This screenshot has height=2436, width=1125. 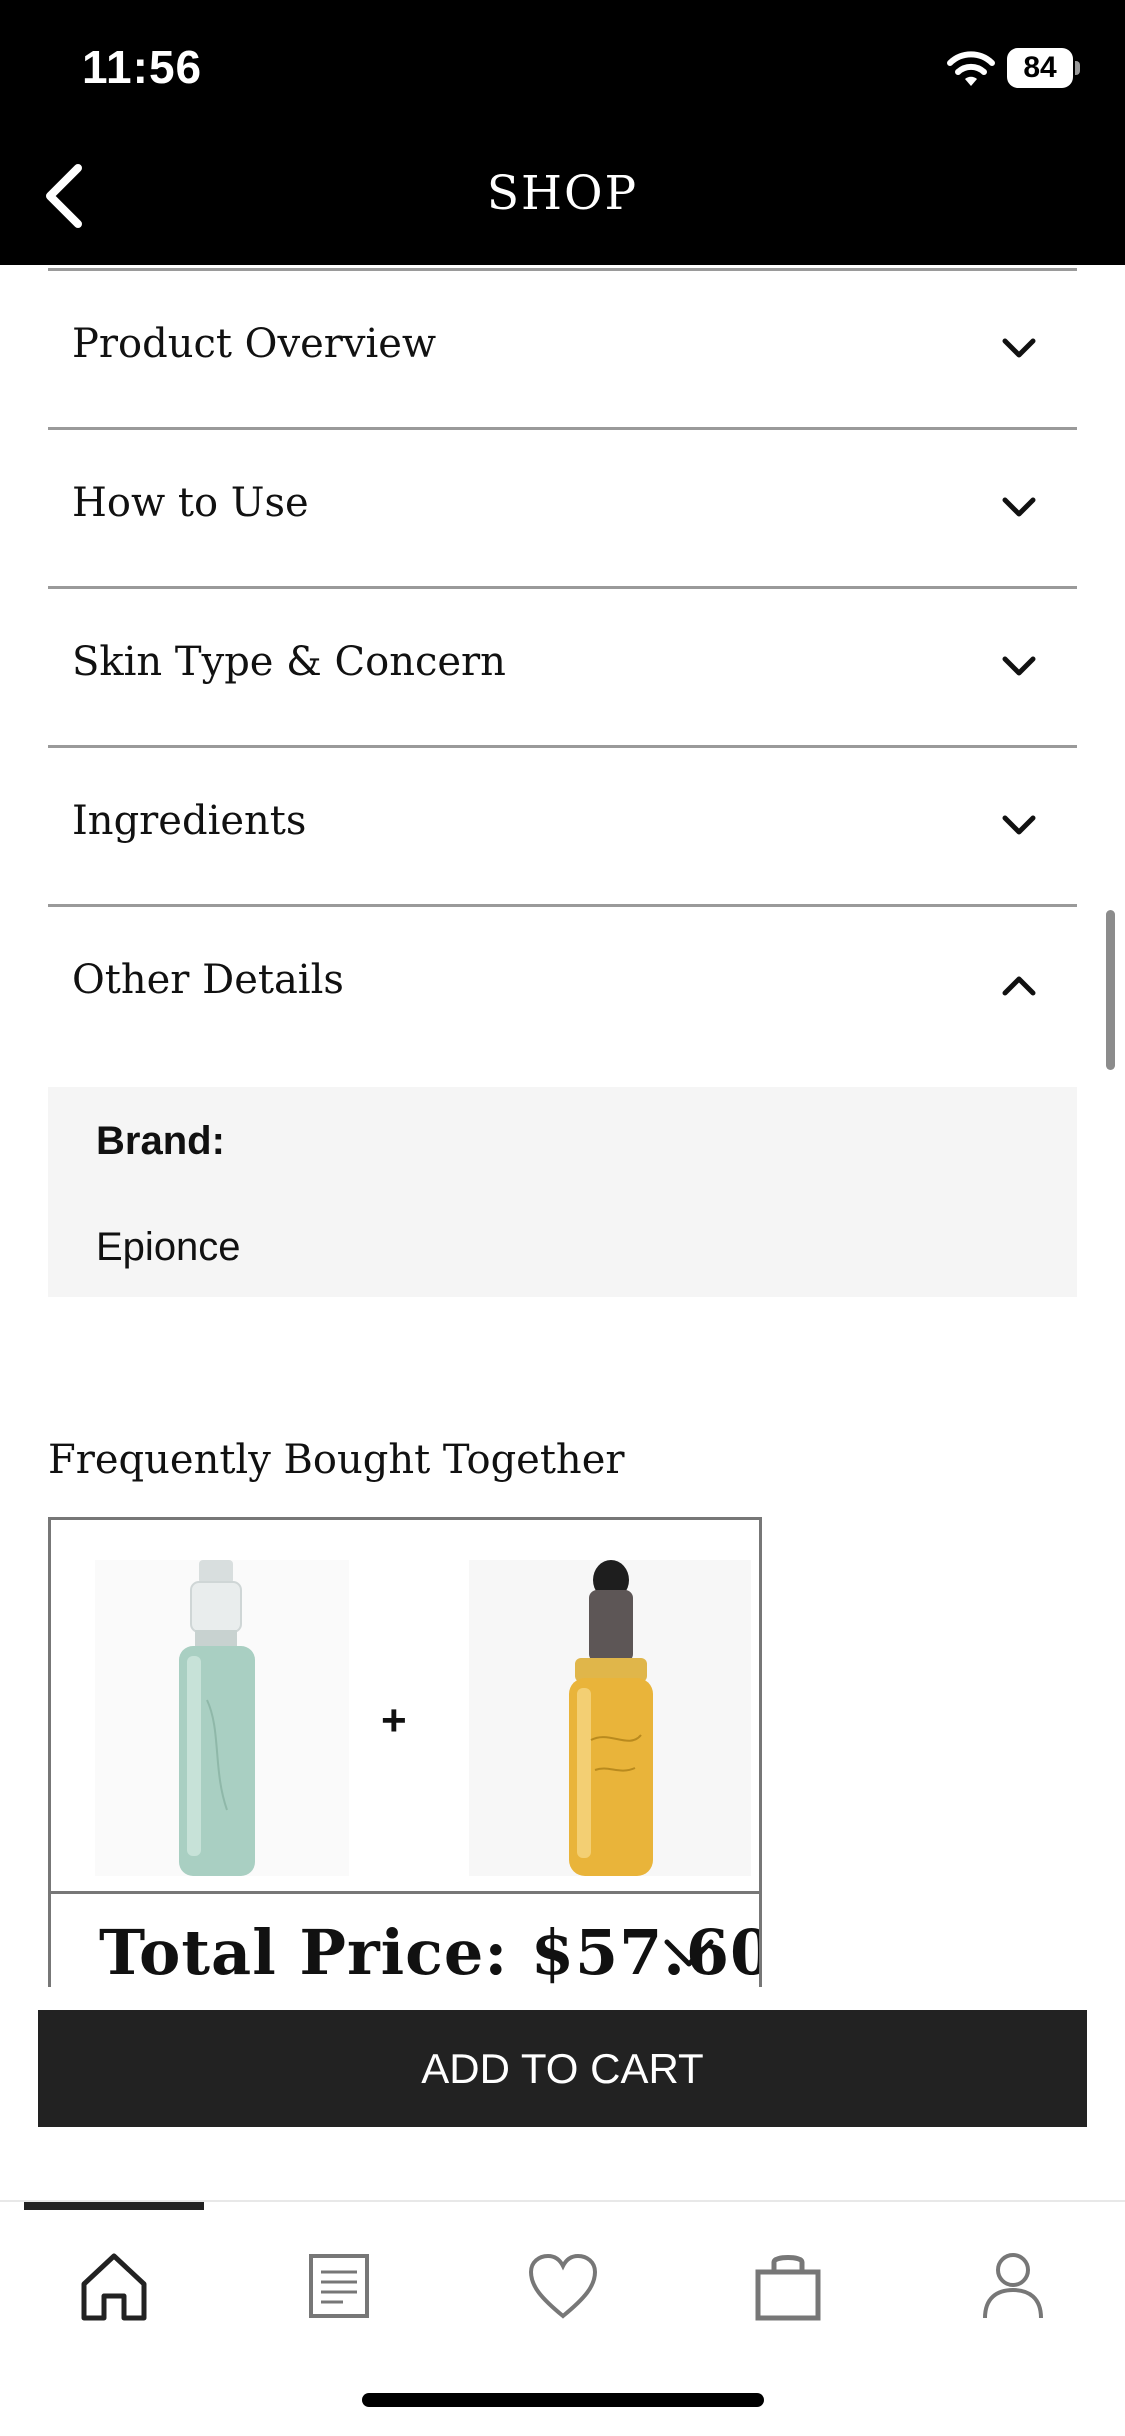 What do you see at coordinates (1013, 2286) in the screenshot?
I see `profile-icon` at bounding box center [1013, 2286].